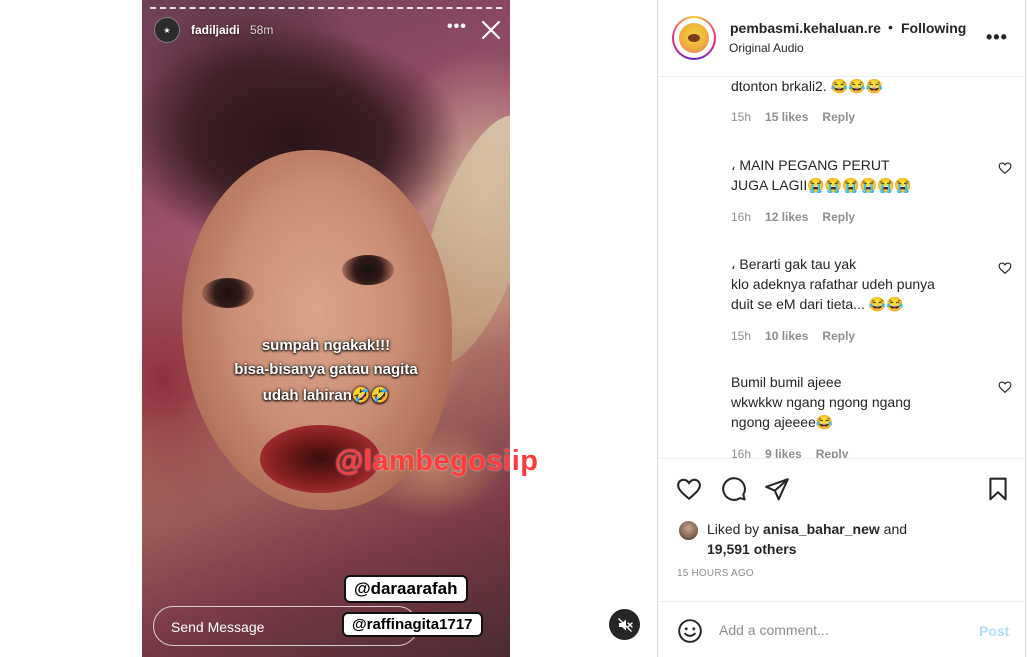  What do you see at coordinates (807, 86) in the screenshot?
I see `comment-text: dtonton brkali2. 😂😂😂` at bounding box center [807, 86].